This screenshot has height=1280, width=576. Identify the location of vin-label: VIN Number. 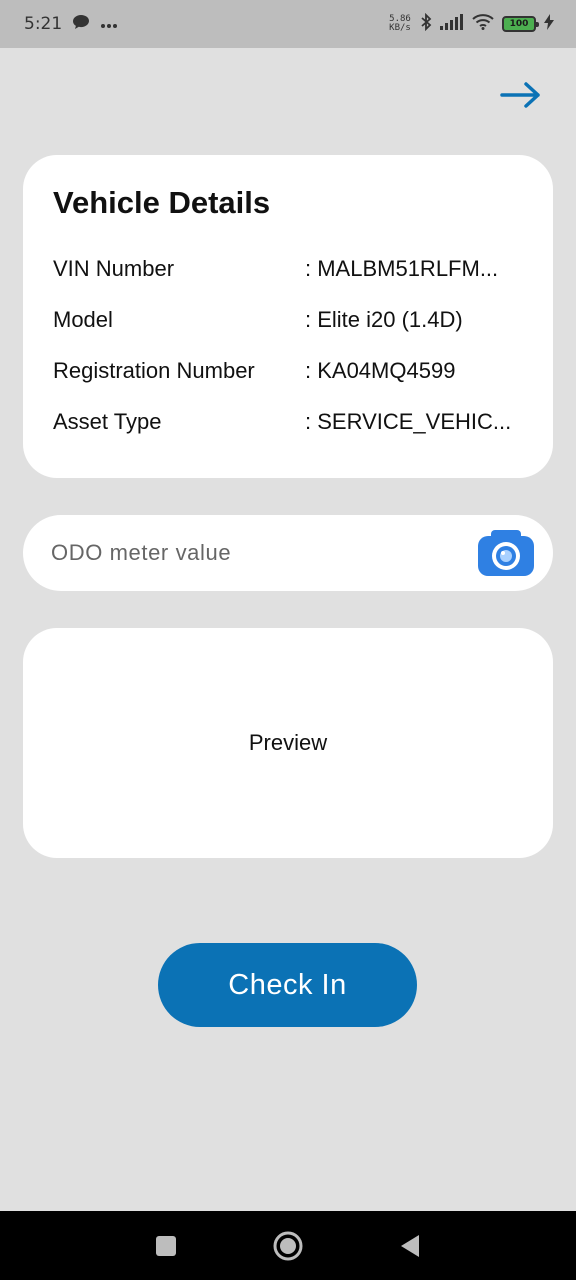
(114, 268).